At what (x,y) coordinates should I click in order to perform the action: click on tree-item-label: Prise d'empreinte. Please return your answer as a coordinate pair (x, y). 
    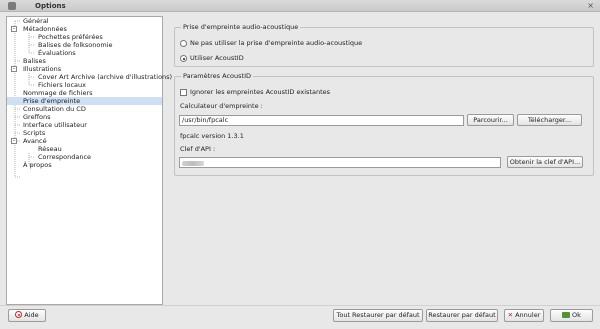
    Looking at the image, I should click on (52, 101).